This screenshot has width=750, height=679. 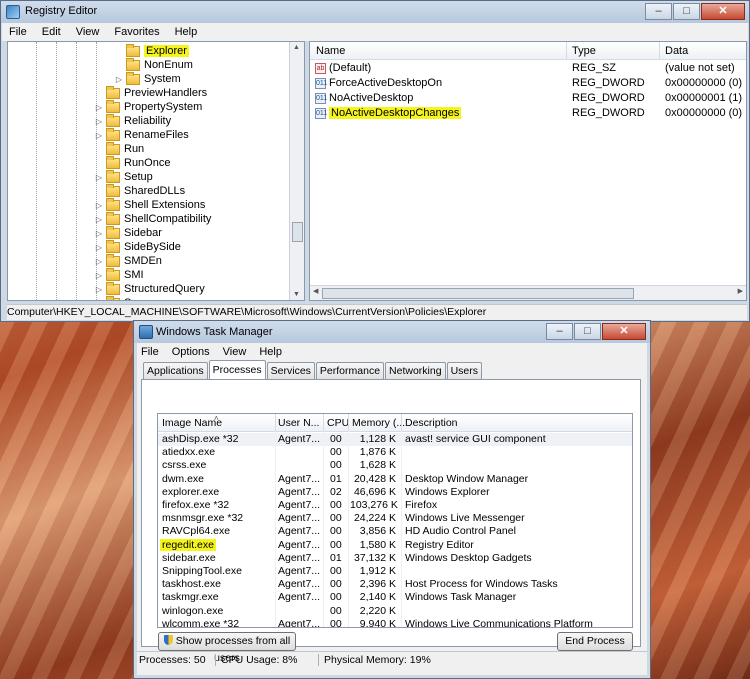 I want to click on end-process-button: End Process, so click(x=595, y=641).